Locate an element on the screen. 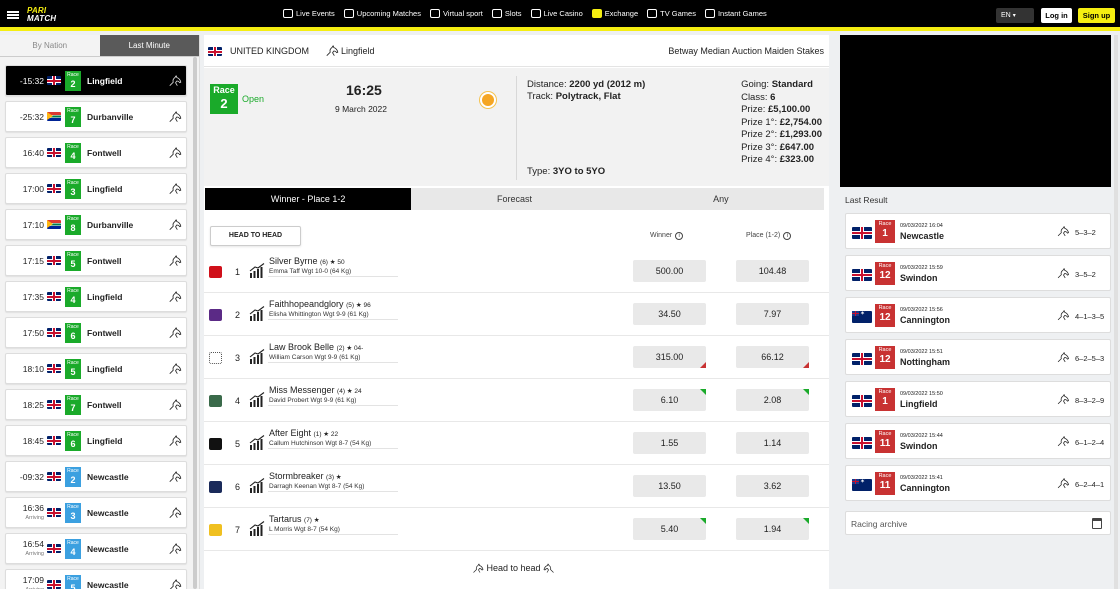 The image size is (1120, 589). last-result-item: Race 12 09/03/2022 15:59 Swindon 3–5–2 is located at coordinates (978, 273).